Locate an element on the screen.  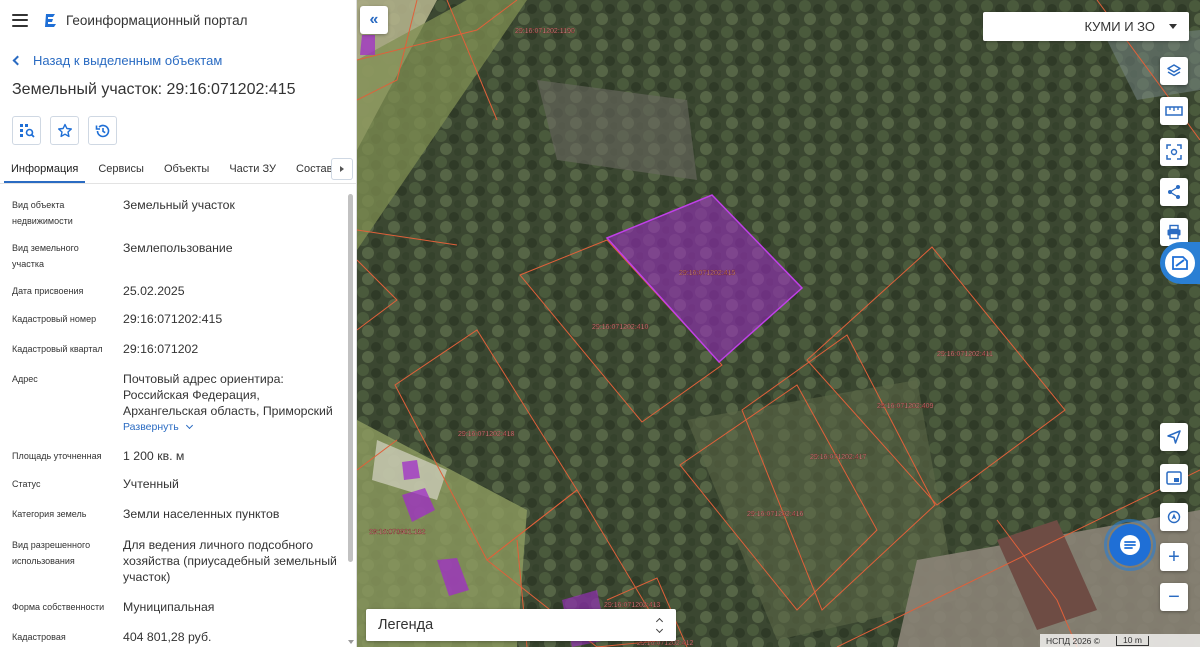
property-label: Вид объекта недвижимости is located at coordinates (42, 213).